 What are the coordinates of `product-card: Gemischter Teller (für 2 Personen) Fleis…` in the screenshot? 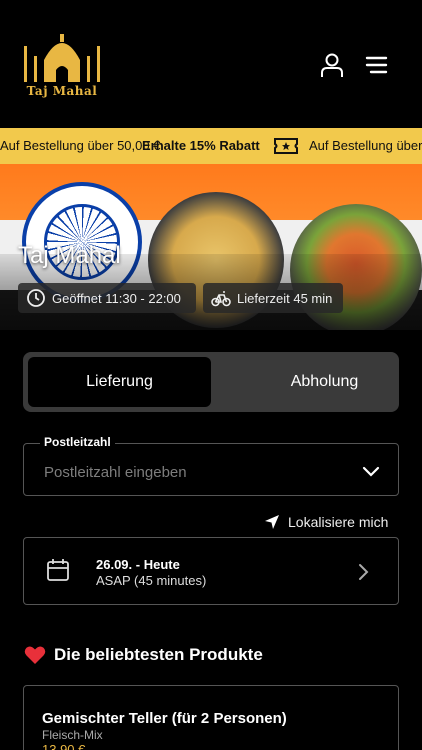 It's located at (211, 717).